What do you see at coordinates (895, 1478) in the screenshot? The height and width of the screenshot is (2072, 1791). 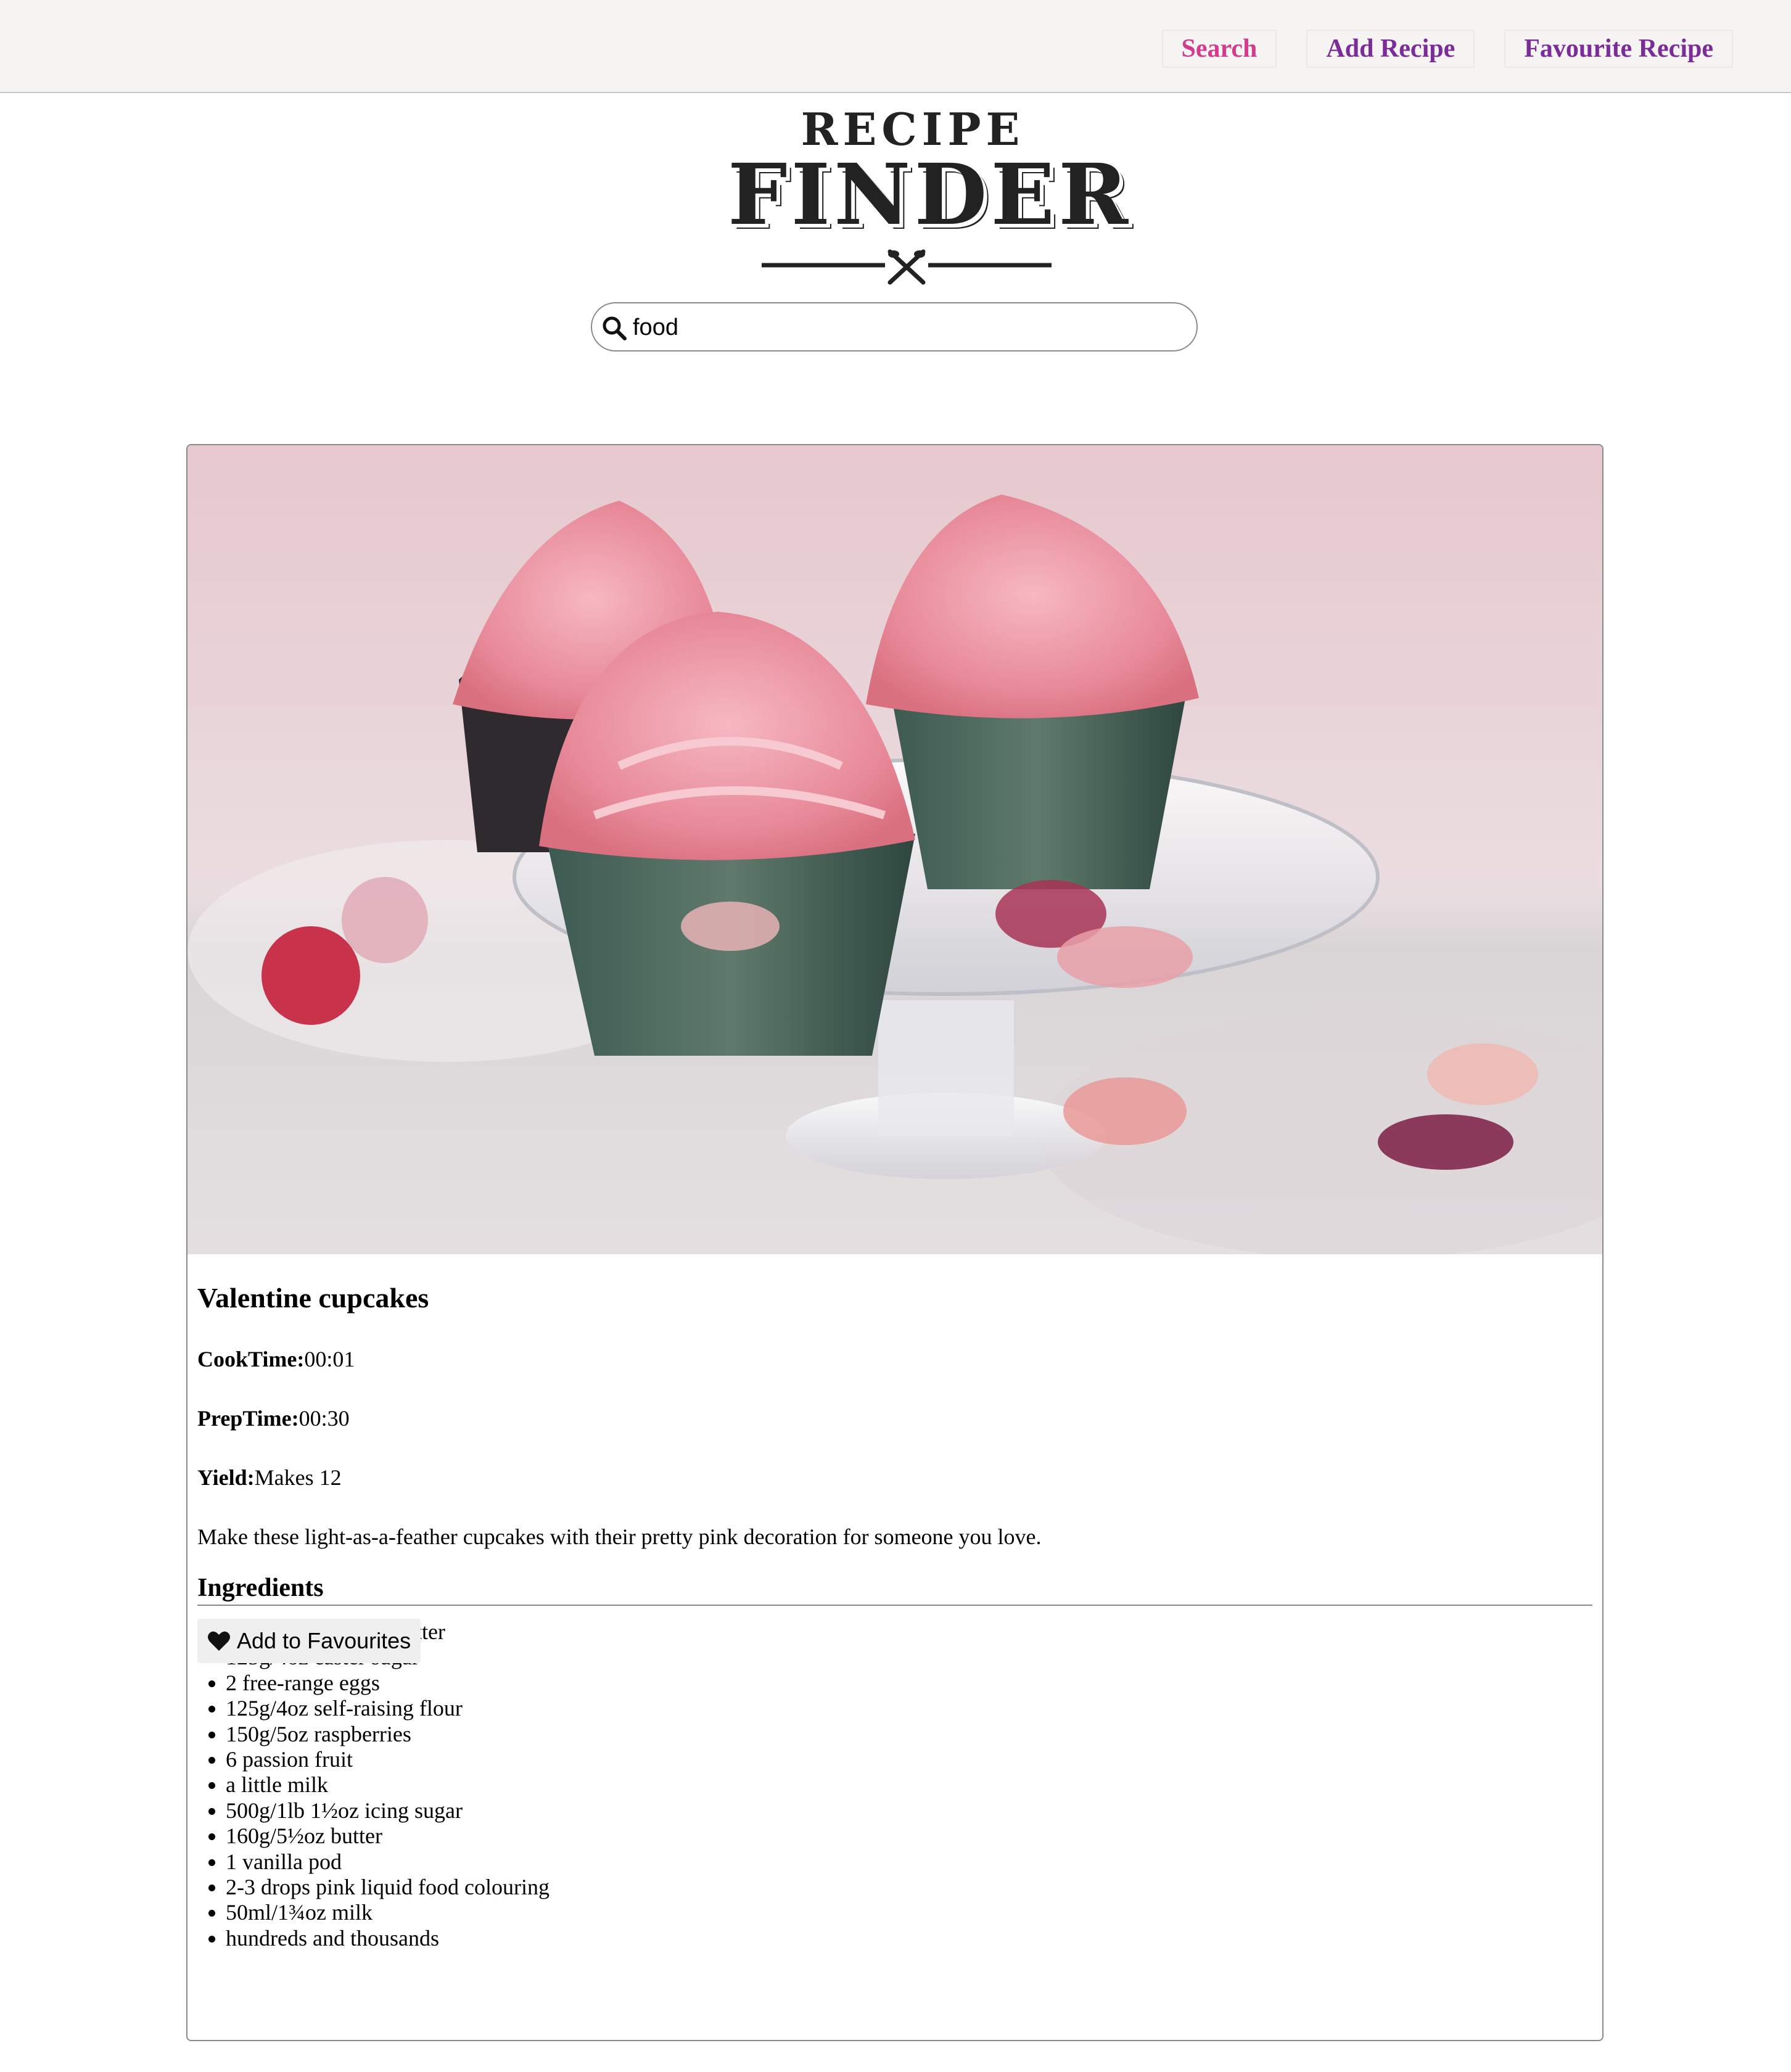 I see `yield: Yield:Makes 12` at bounding box center [895, 1478].